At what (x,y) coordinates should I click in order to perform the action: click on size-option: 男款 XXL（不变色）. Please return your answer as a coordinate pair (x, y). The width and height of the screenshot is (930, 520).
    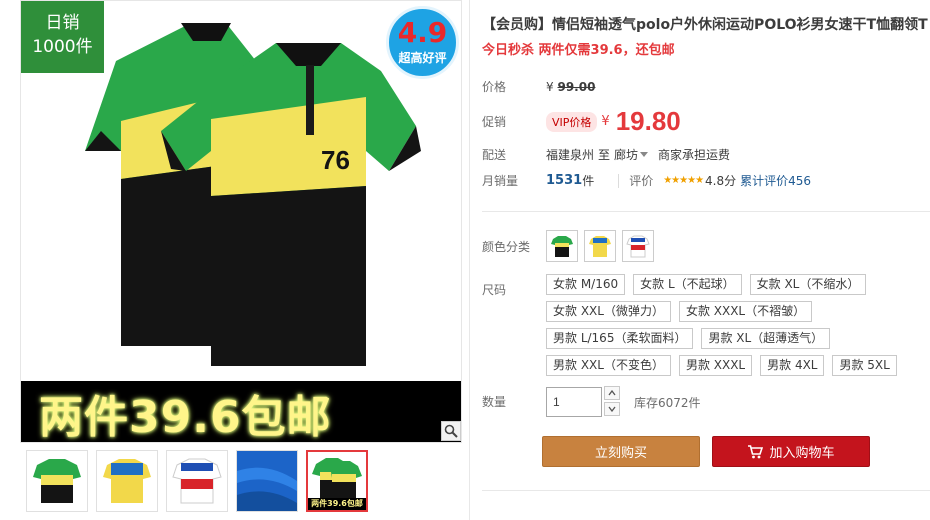
    Looking at the image, I should click on (608, 365).